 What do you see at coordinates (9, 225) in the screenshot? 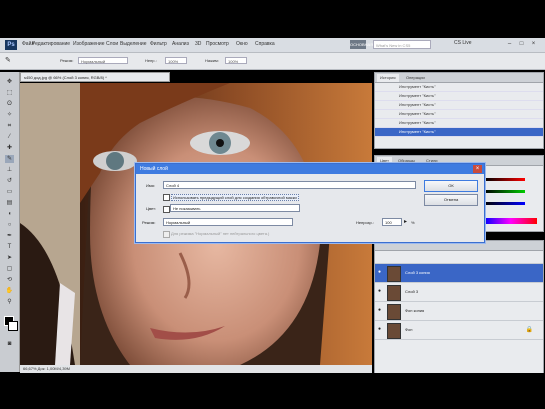
I see `dodge-tool-icon: ○` at bounding box center [9, 225].